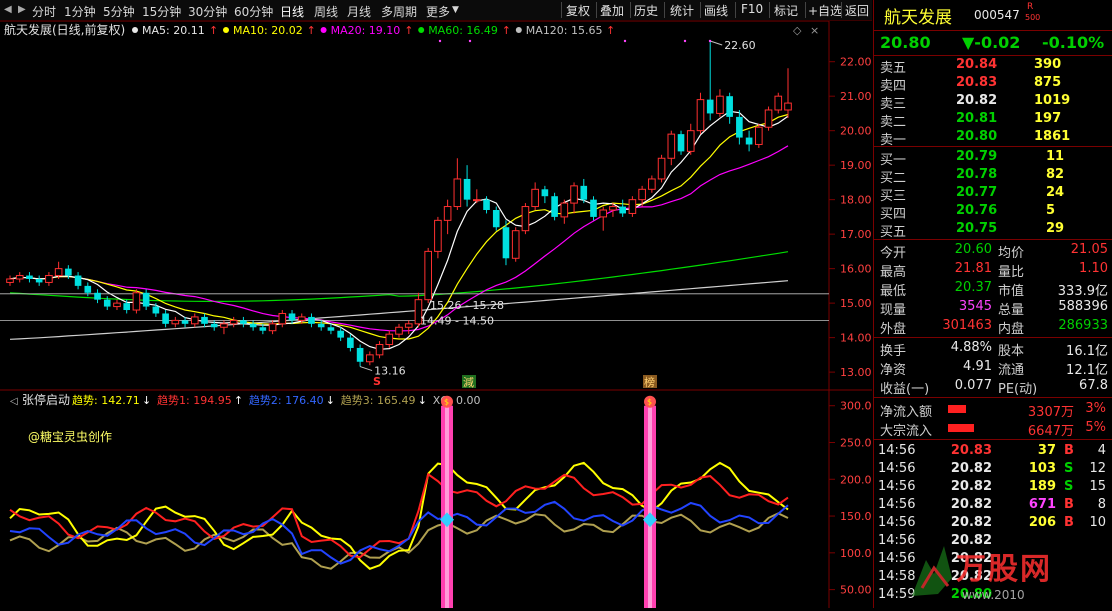  Describe the element at coordinates (993, 251) in the screenshot. I see `quote-row: 今开 20.60 均价 21.05` at that location.